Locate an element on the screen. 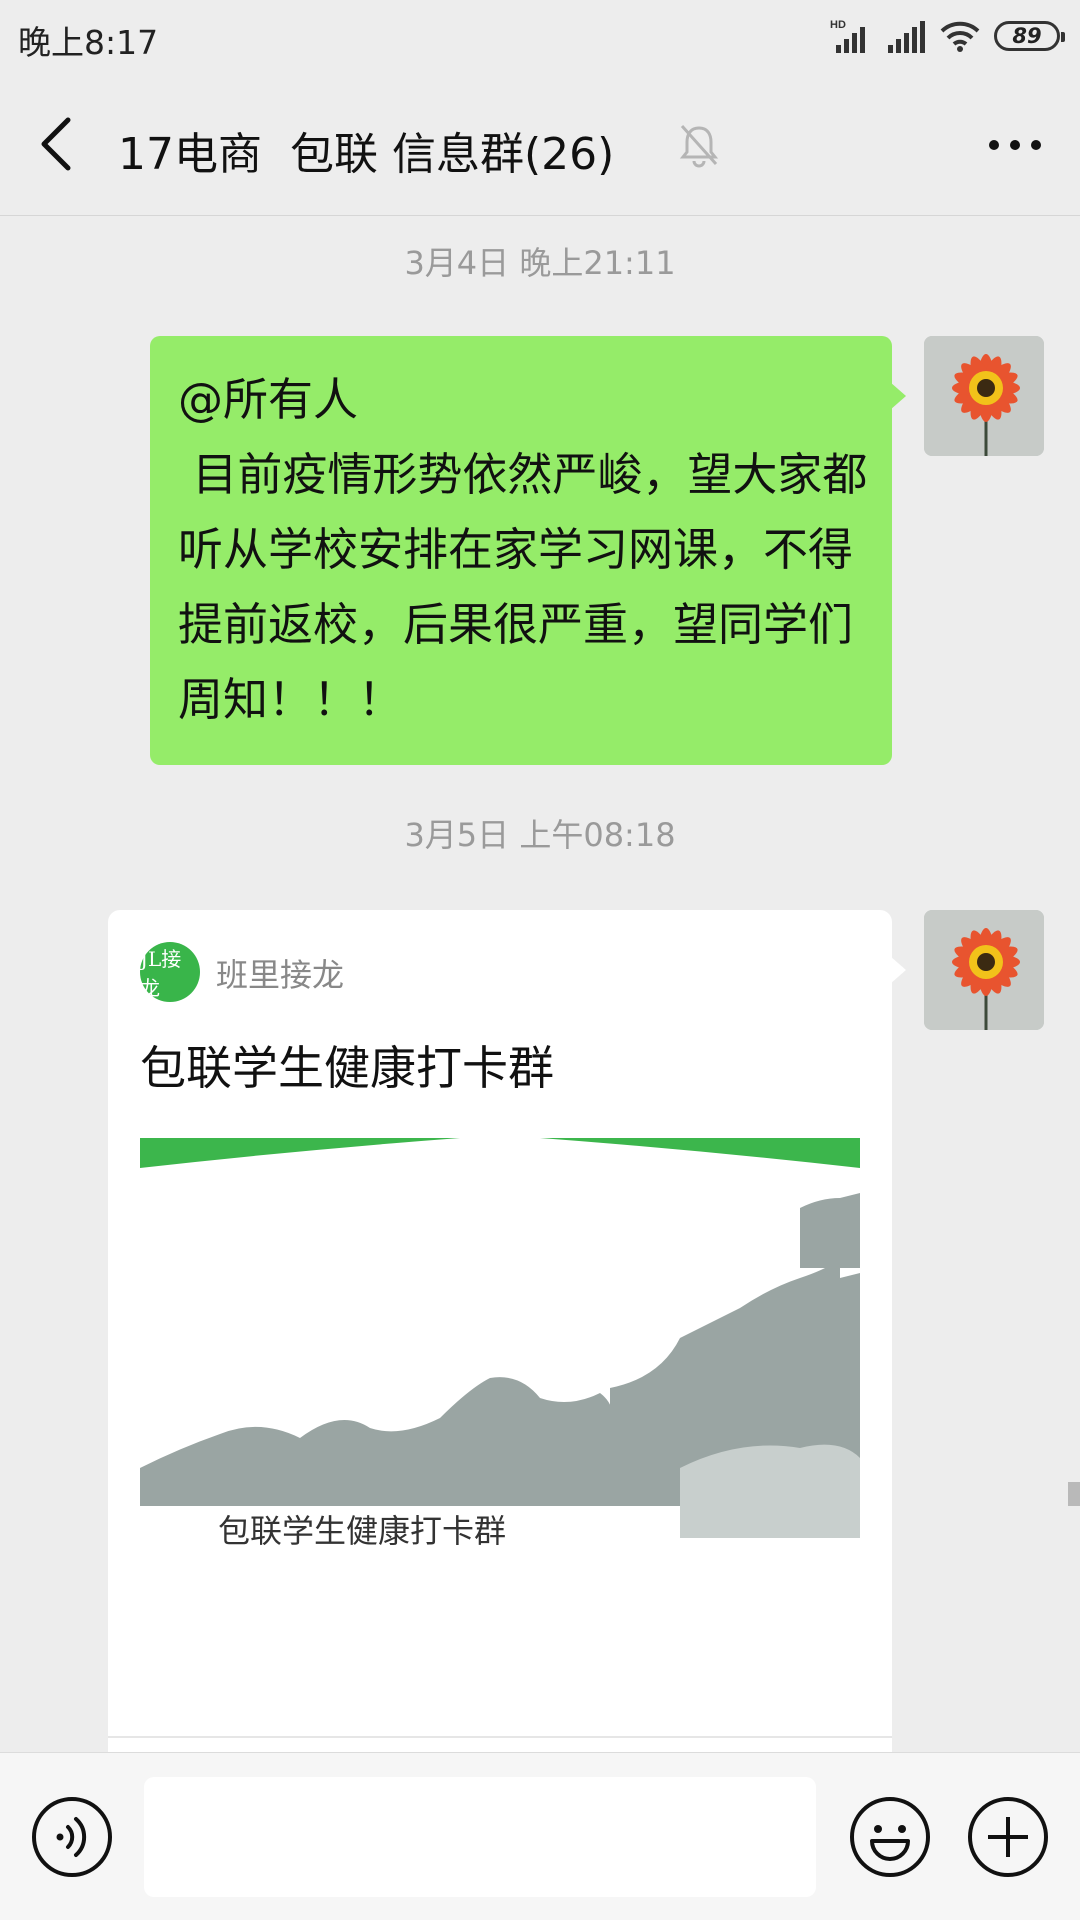 The height and width of the screenshot is (1920, 1080). voice-icon is located at coordinates (72, 1837).